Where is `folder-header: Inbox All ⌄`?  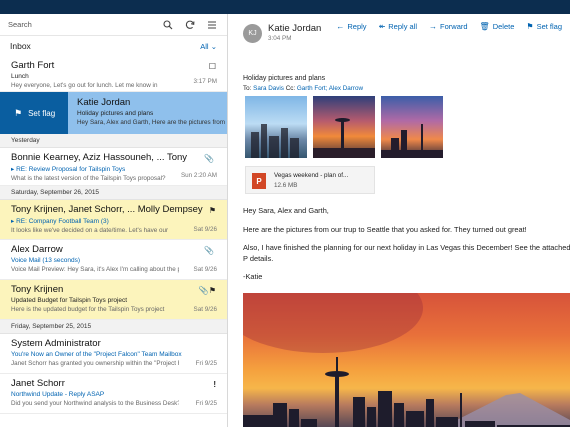 folder-header: Inbox All ⌄ is located at coordinates (113, 46).